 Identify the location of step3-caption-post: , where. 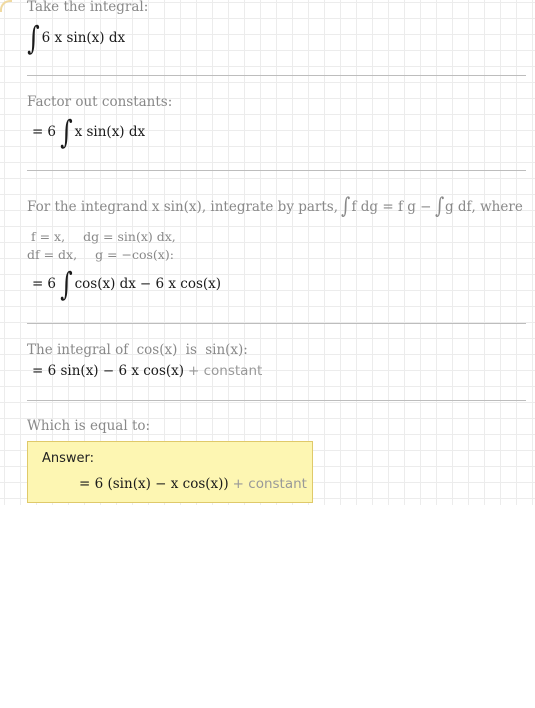
(497, 207).